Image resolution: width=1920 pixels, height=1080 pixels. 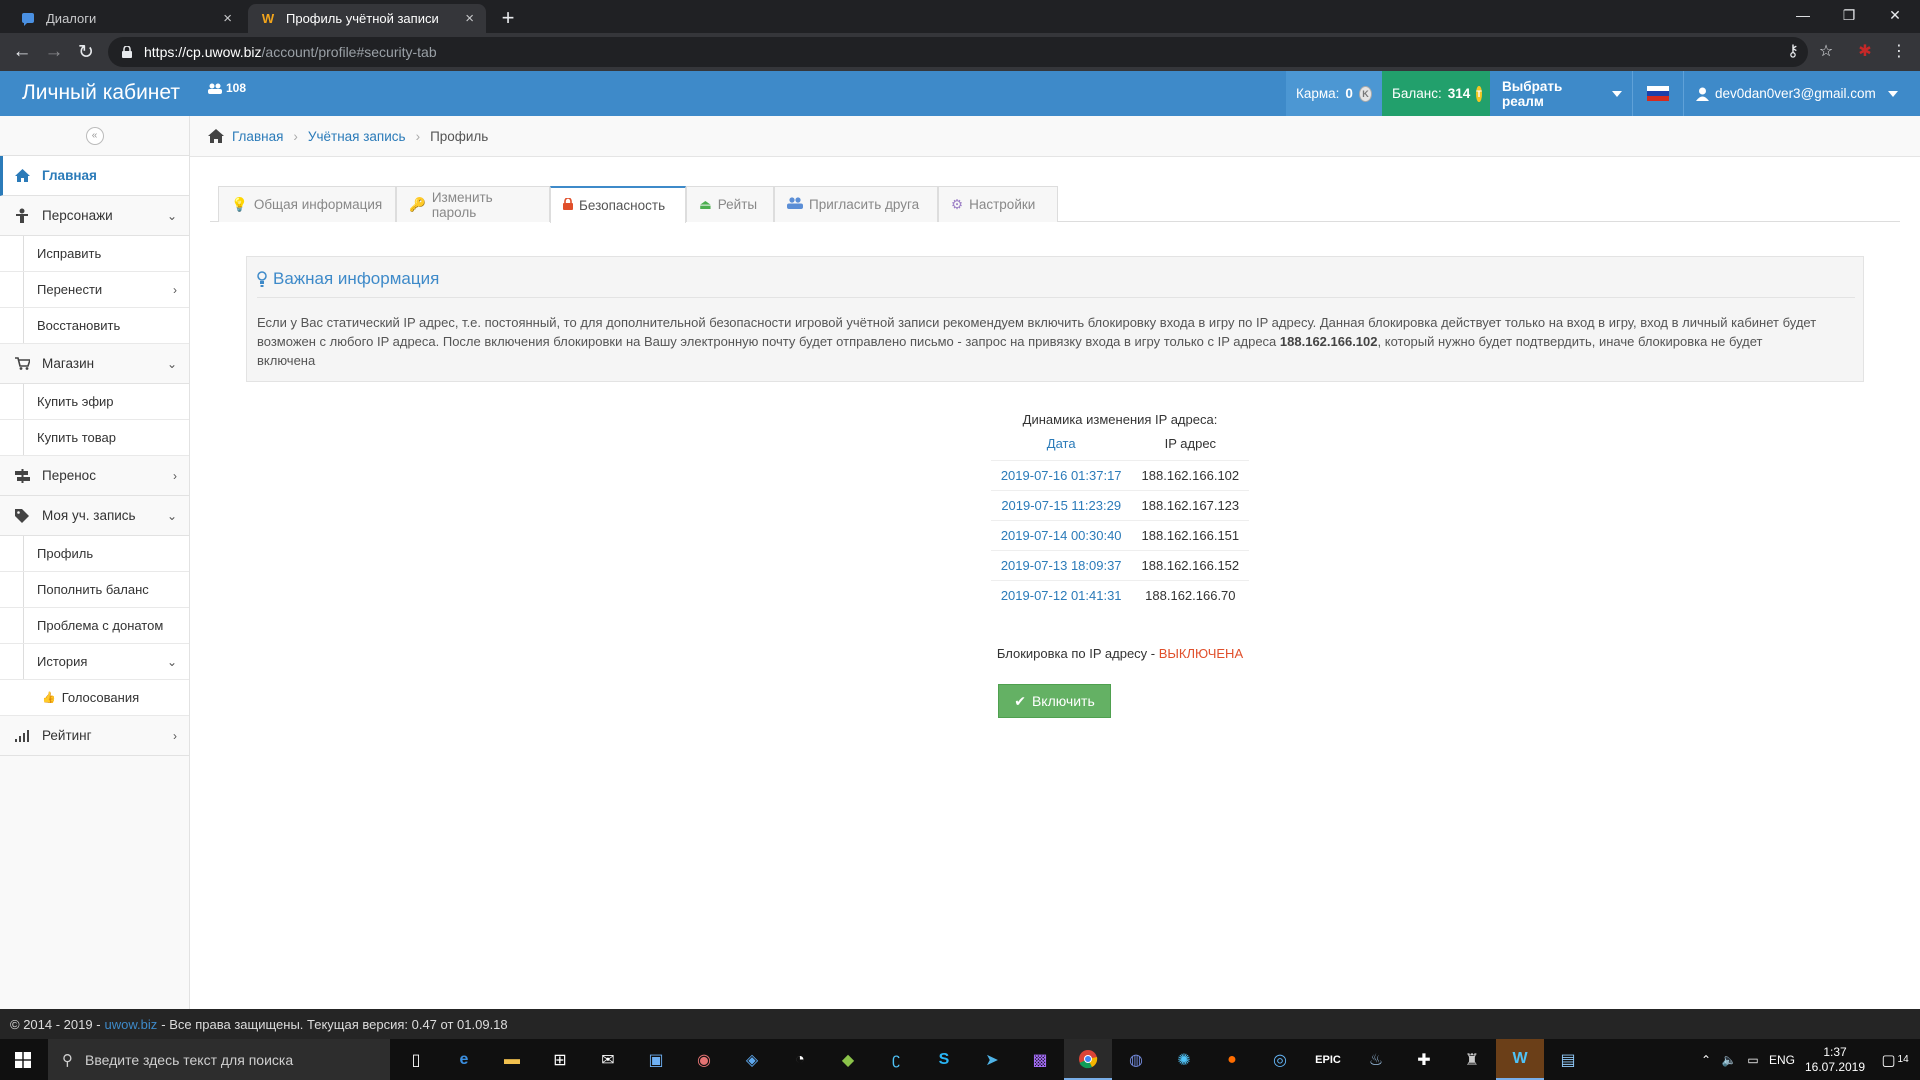 What do you see at coordinates (1472, 1059) in the screenshot?
I see `wot-icon: ♜` at bounding box center [1472, 1059].